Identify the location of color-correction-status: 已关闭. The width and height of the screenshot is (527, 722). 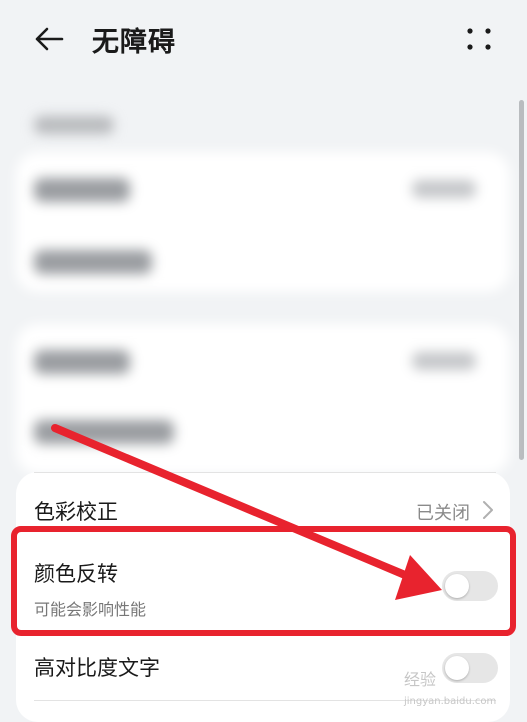
(443, 513).